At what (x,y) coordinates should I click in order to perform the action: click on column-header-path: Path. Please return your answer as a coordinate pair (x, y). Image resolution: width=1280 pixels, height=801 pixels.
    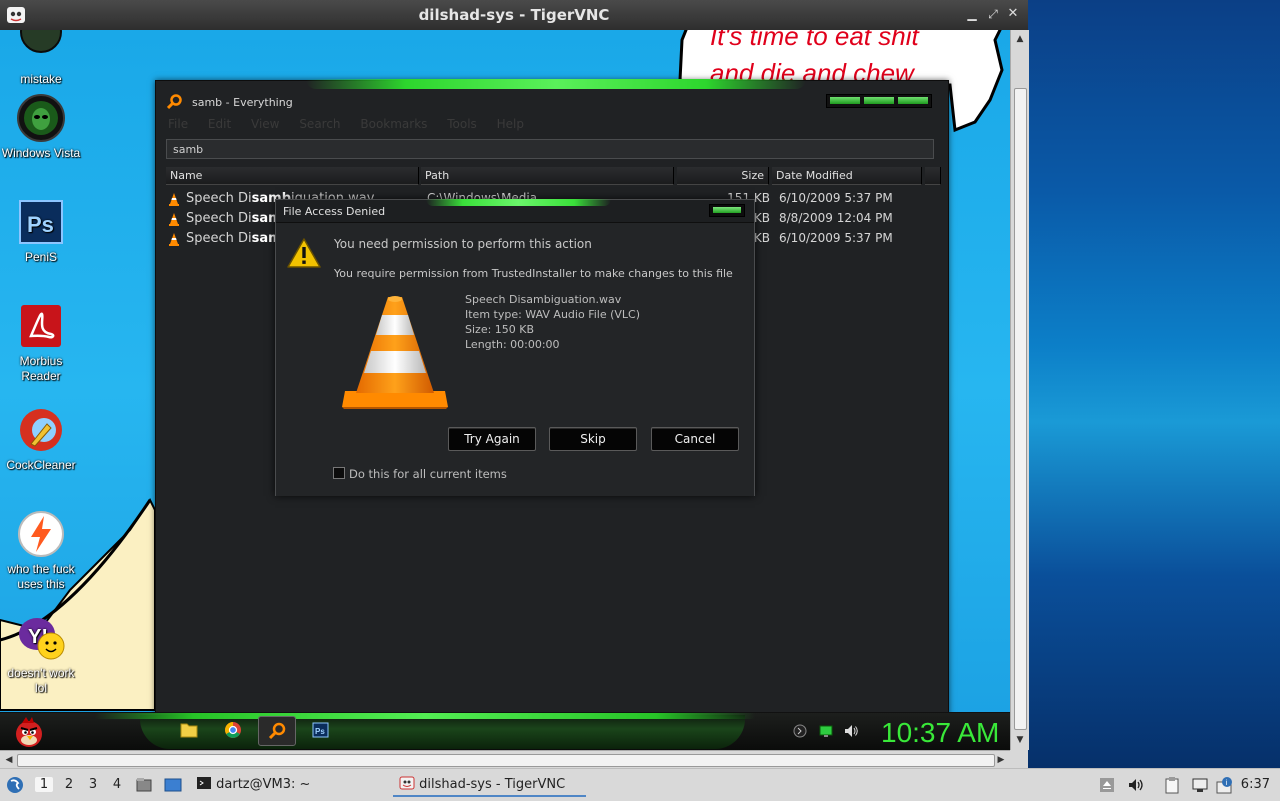
    Looking at the image, I should click on (547, 176).